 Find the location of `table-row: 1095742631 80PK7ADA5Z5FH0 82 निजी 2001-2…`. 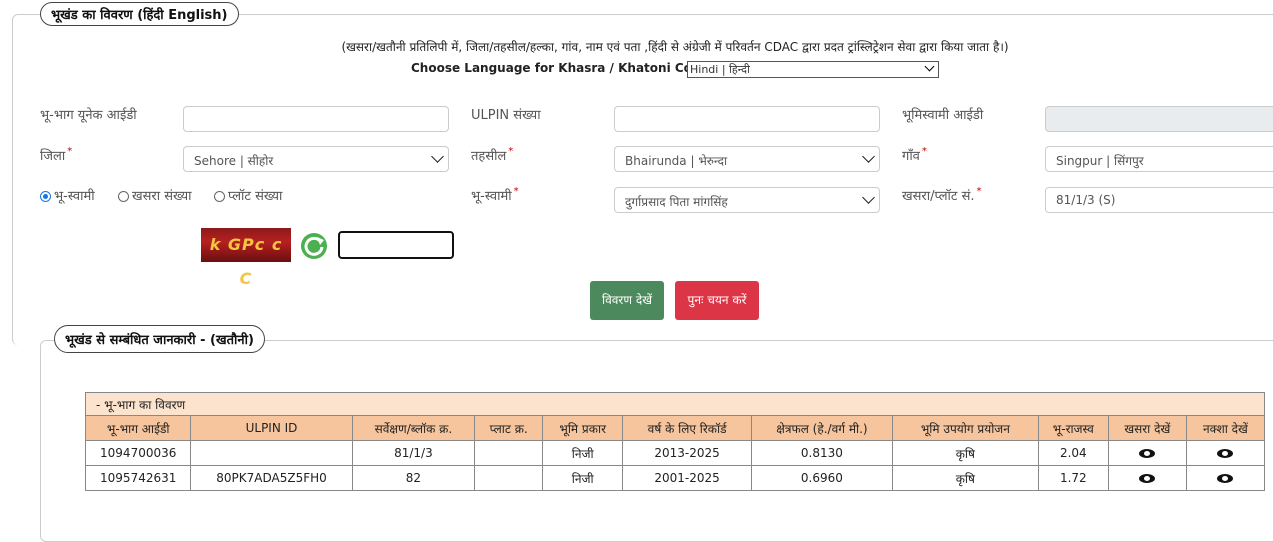

table-row: 1095742631 80PK7ADA5Z5FH0 82 निजी 2001-2… is located at coordinates (675, 478).